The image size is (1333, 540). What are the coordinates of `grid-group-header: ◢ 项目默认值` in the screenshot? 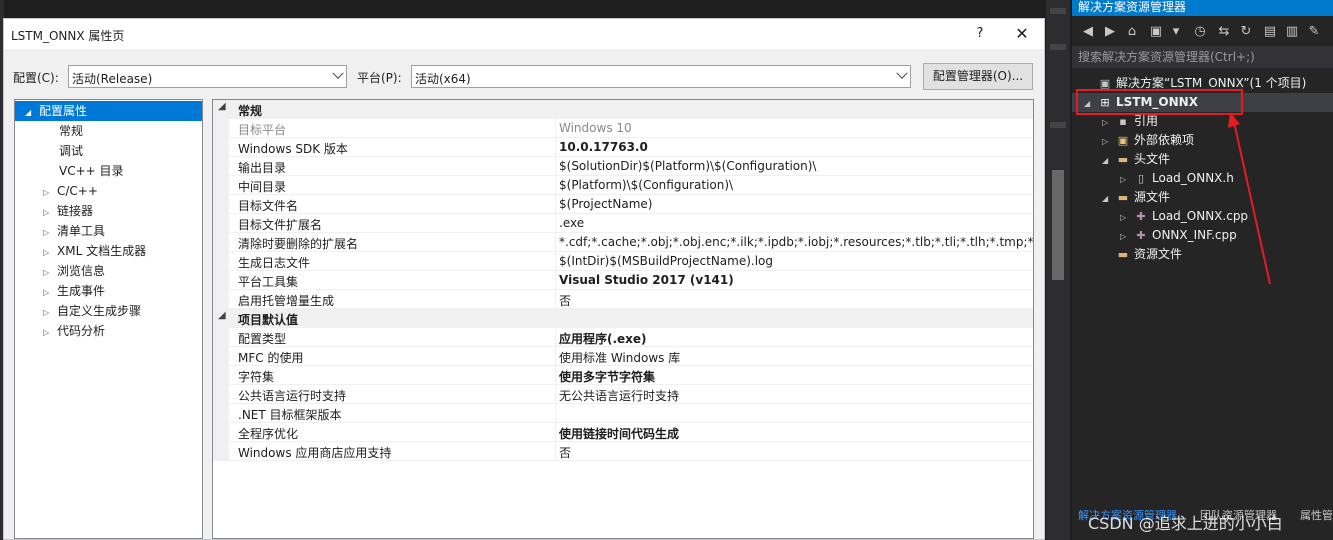 It's located at (623, 318).